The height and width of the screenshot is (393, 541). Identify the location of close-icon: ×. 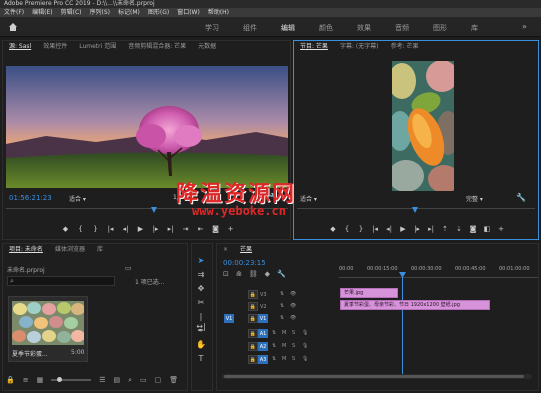
(225, 250).